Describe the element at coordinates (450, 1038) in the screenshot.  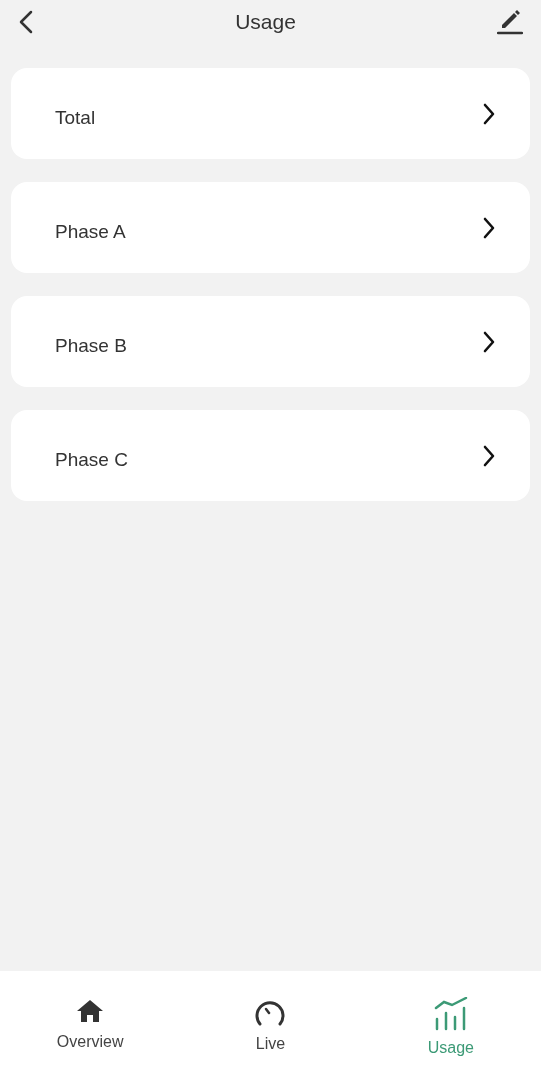
I see `nav-tab: Usage` at that location.